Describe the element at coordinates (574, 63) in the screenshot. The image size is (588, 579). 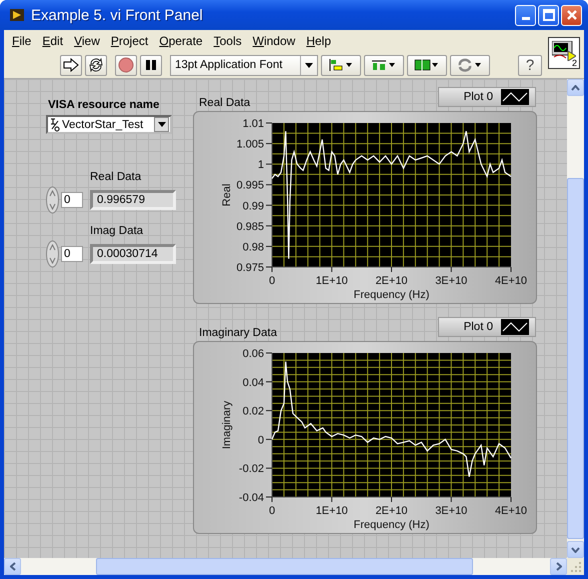
I see `connector-number: 2` at that location.